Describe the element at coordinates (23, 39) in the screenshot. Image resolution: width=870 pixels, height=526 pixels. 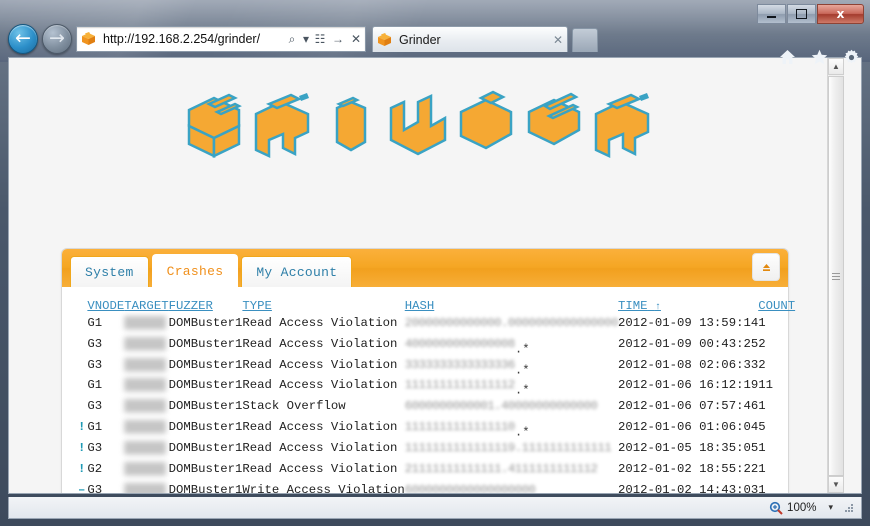
I see `back-button: ←` at that location.